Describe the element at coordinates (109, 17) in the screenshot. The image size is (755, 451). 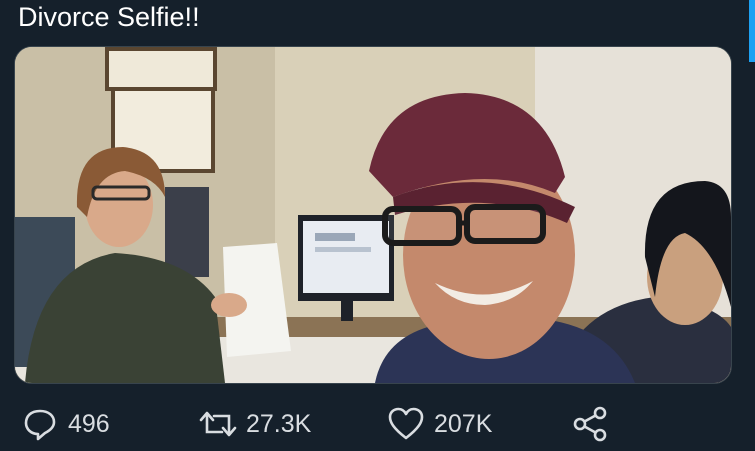
I see `tweet-text: Divorce Selfie!!` at that location.